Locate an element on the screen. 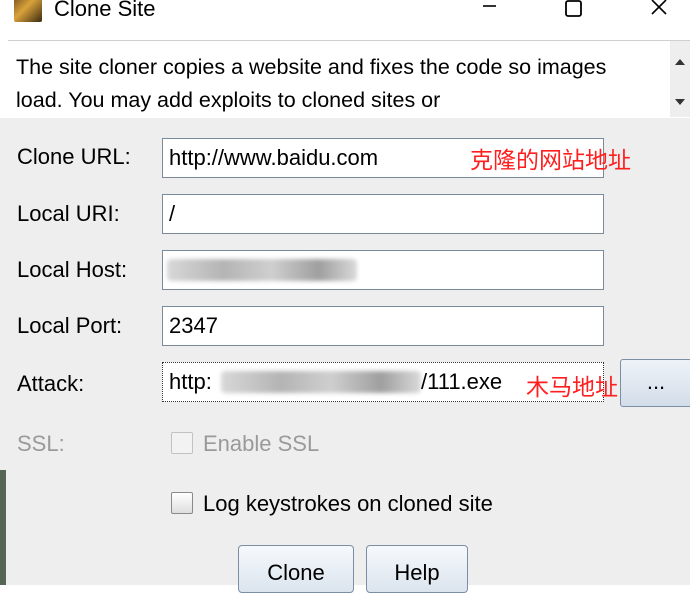 This screenshot has height=600, width=690. title-bar: Clone Site is located at coordinates (345, 13).